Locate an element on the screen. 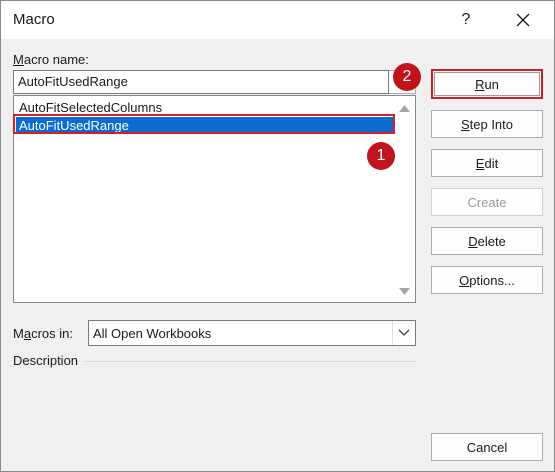  run-button: Run is located at coordinates (487, 84).